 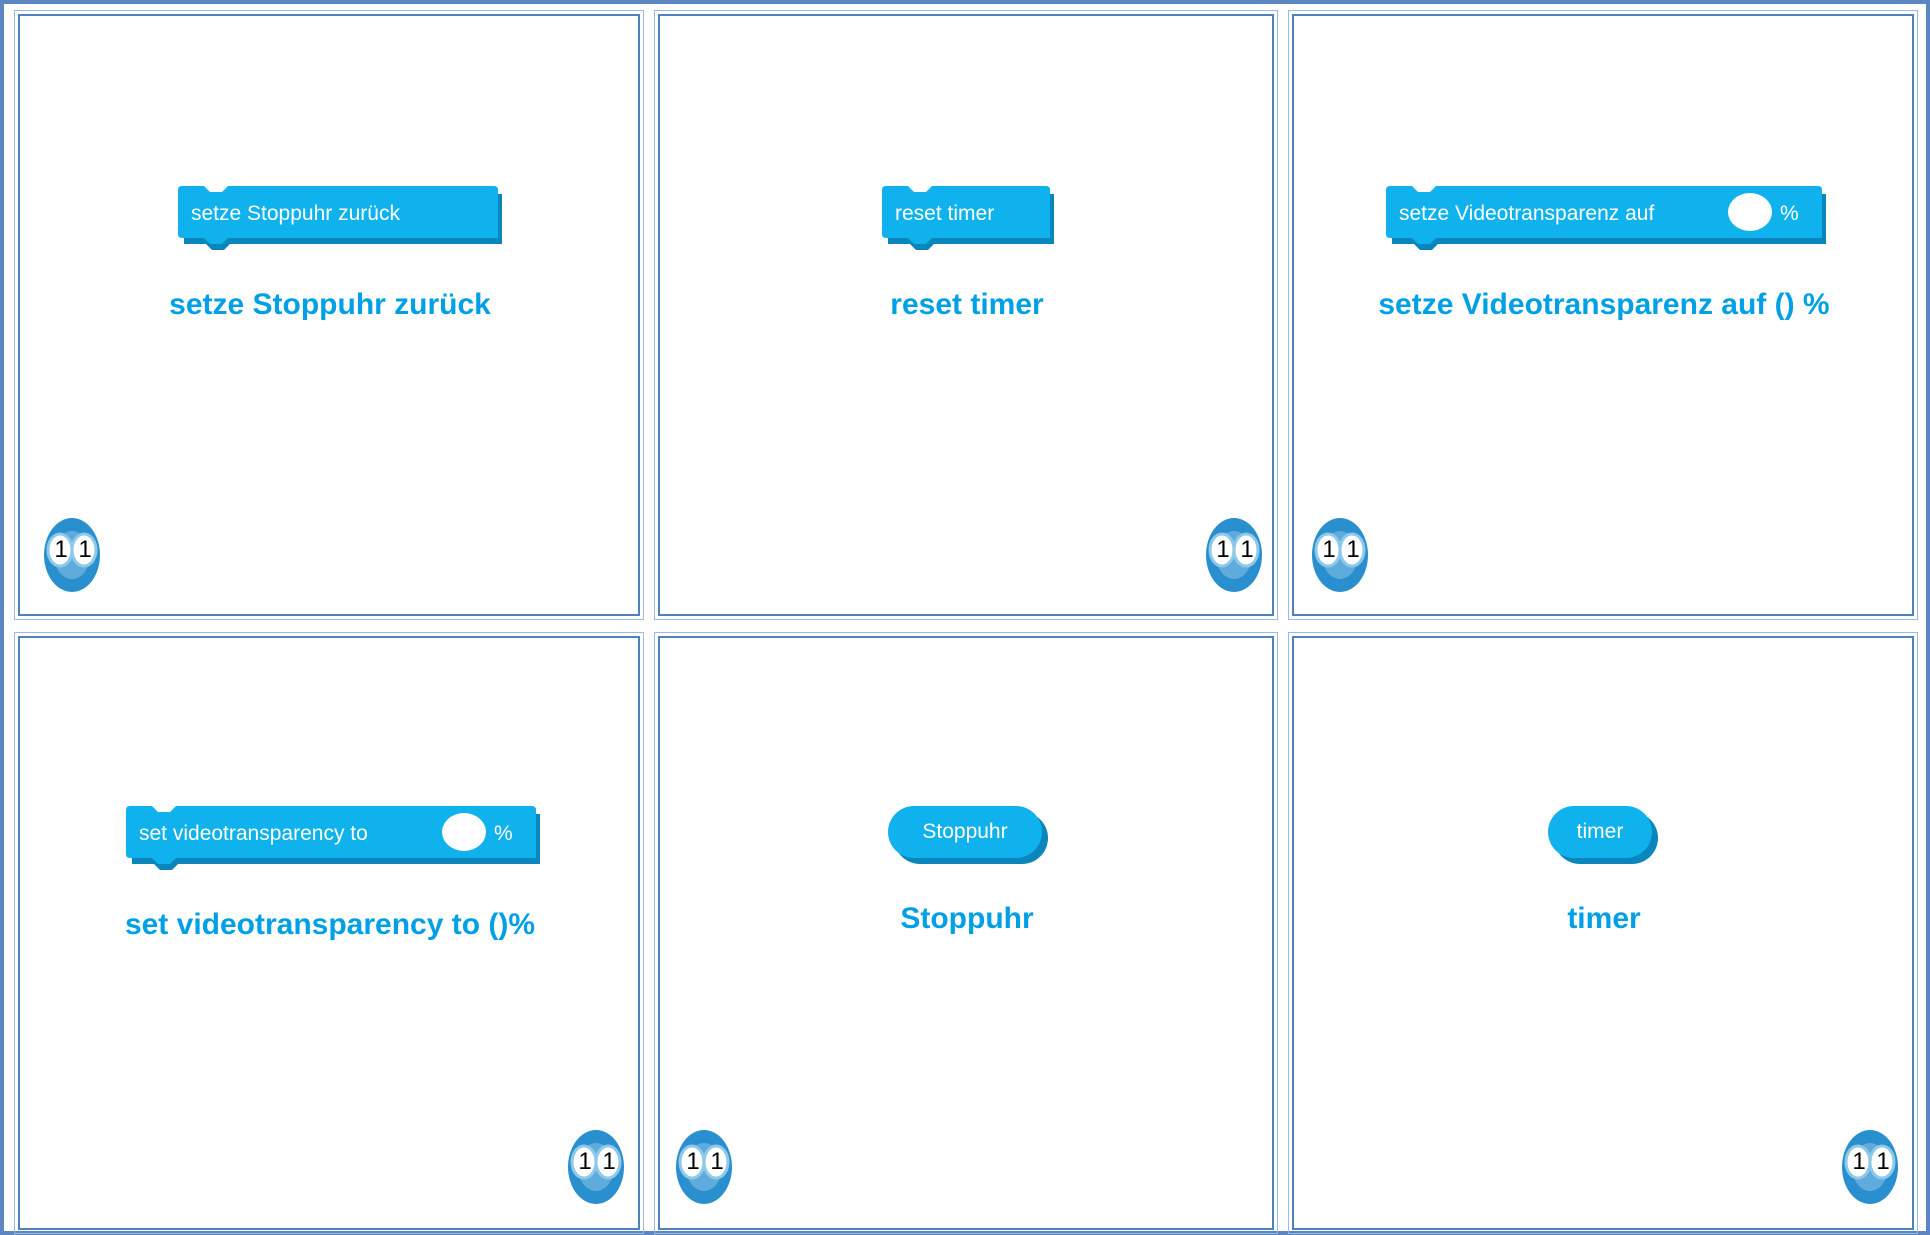 What do you see at coordinates (1527, 213) in the screenshot?
I see `block-label: setze Videotransparenz auf` at bounding box center [1527, 213].